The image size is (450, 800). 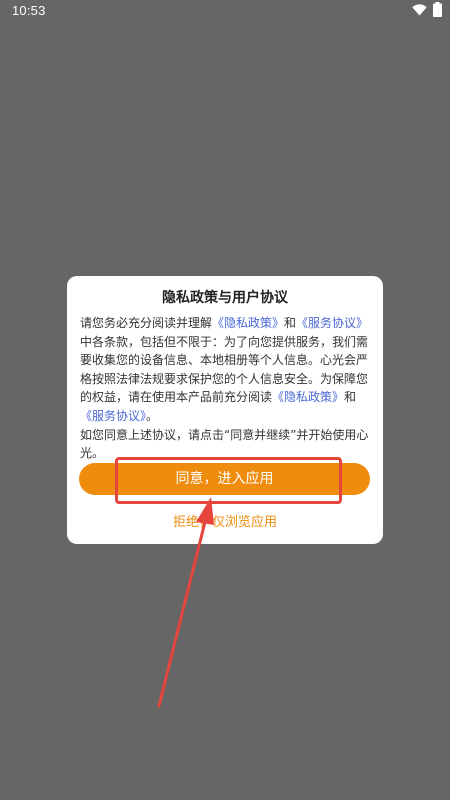 What do you see at coordinates (185, 602) in the screenshot?
I see `annotation-arrow` at bounding box center [185, 602].